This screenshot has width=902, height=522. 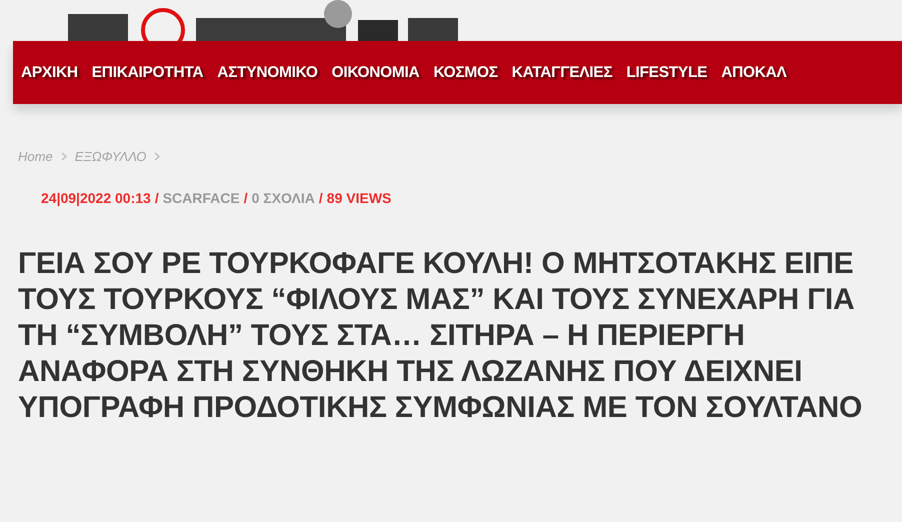 I want to click on nav-link: ΑΣΤΥΝΟΜΙΚΟ, so click(x=267, y=73).